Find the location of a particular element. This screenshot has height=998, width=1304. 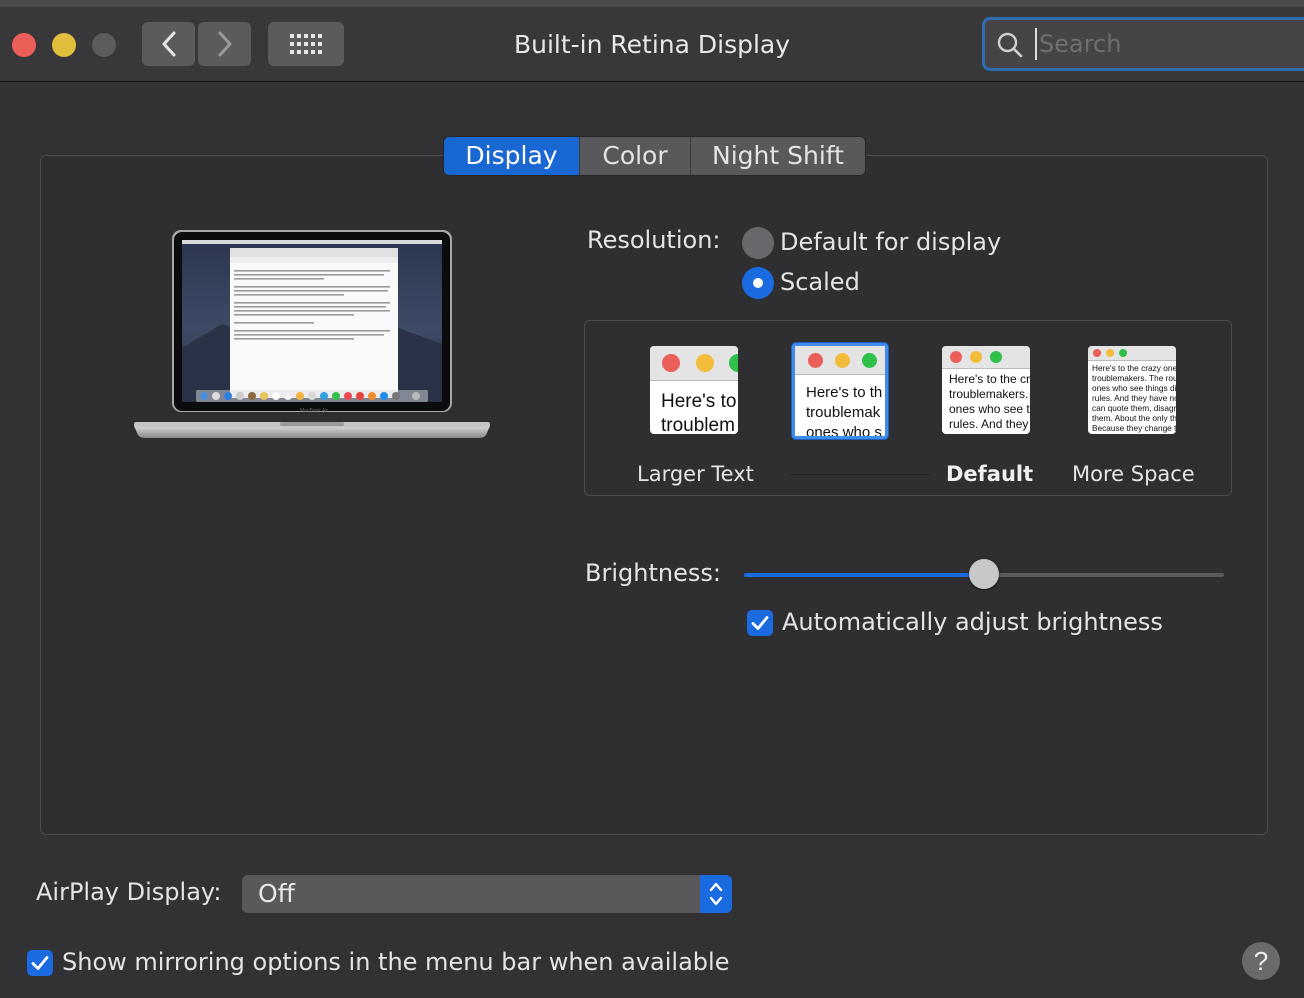

resolution-label: Resolution: is located at coordinates (654, 240).